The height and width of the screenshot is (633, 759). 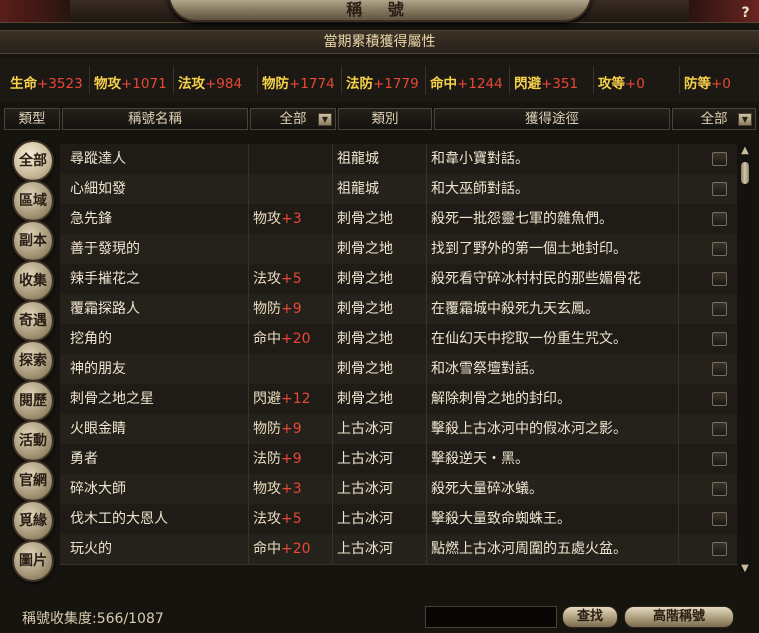 I want to click on help-icon: ?, so click(x=745, y=13).